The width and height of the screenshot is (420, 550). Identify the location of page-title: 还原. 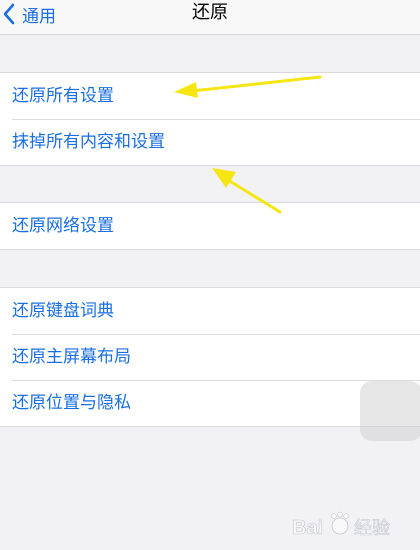
(210, 12).